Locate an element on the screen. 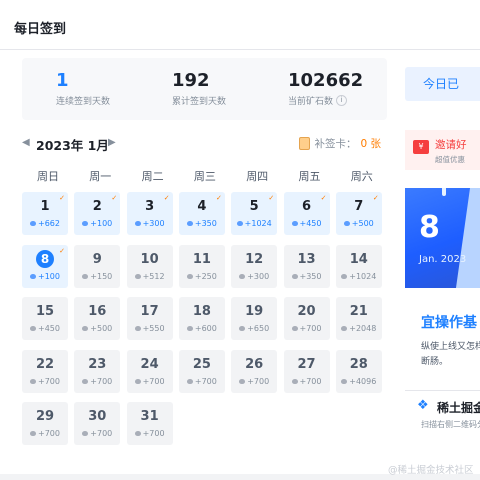  calendar-day: 12 +300 is located at coordinates (254, 266).